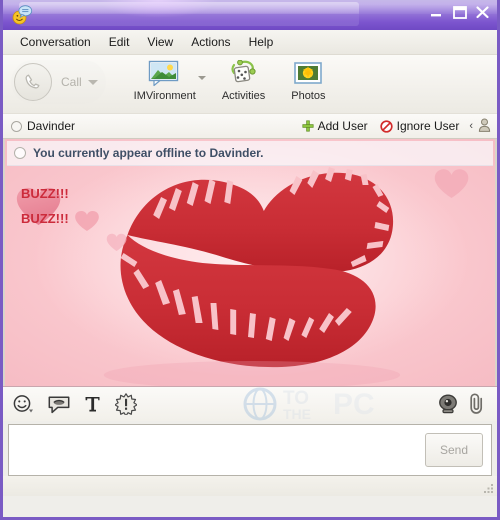  Describe the element at coordinates (243, 96) in the screenshot. I see `activities-label: Activities` at that location.